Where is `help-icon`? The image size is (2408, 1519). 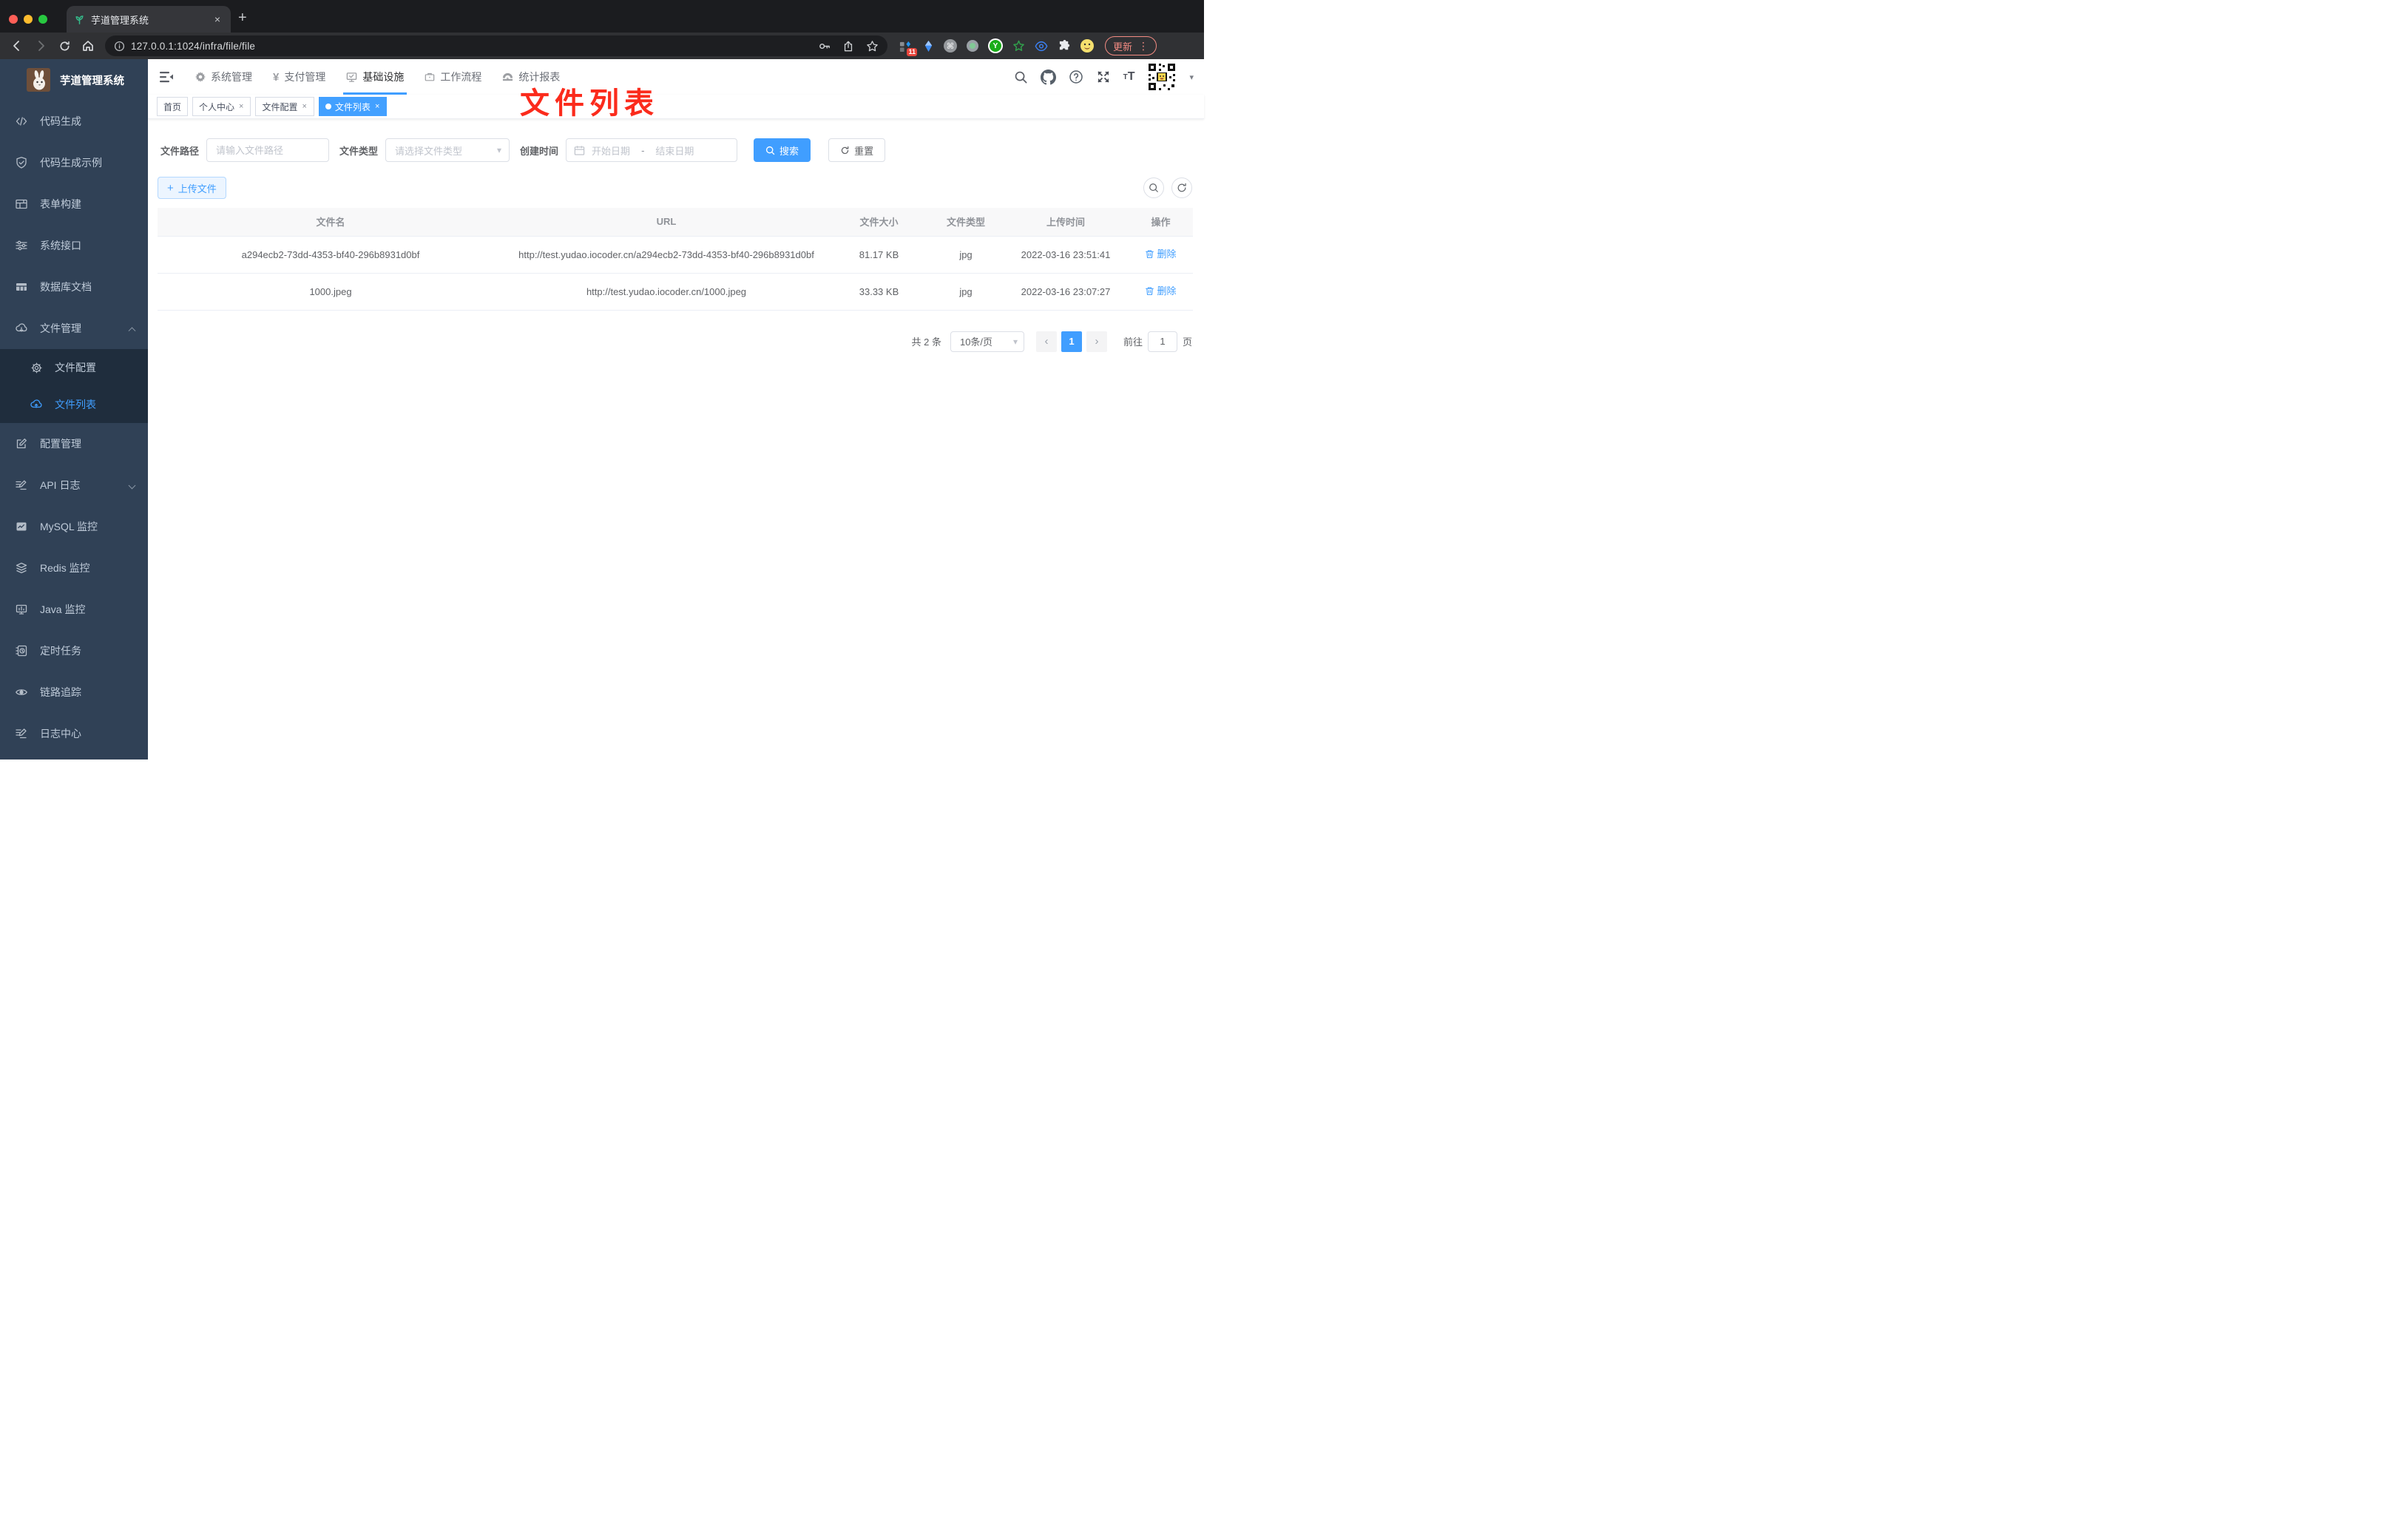 help-icon is located at coordinates (1076, 77).